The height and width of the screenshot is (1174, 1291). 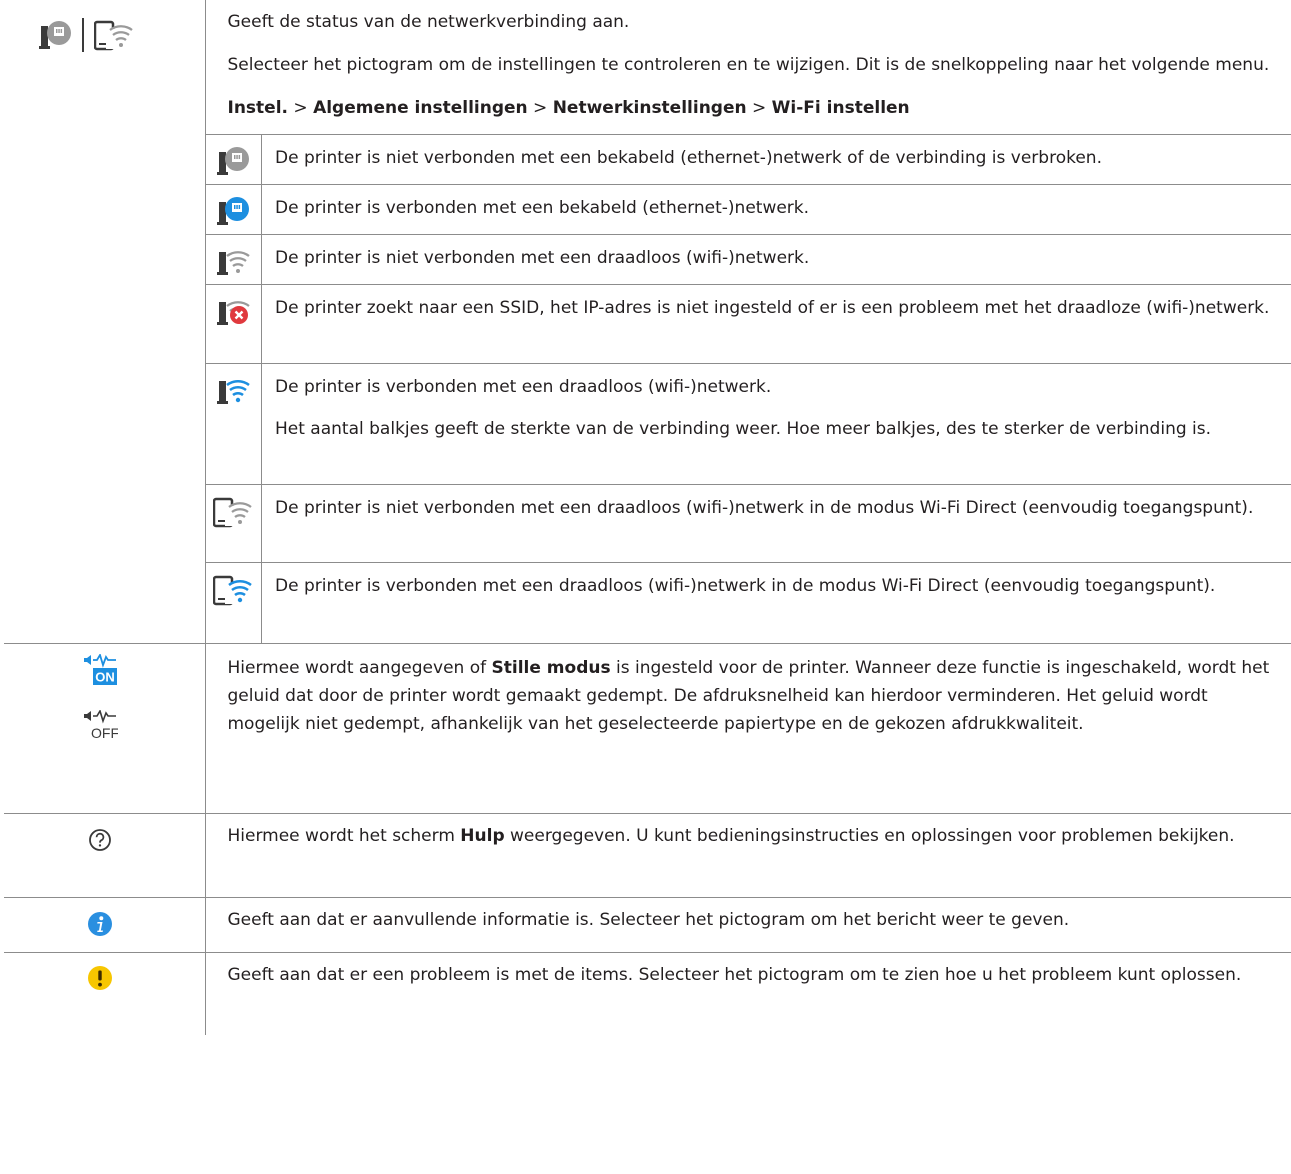 I want to click on menu-path-item: Algemene instellingen, so click(x=420, y=108).